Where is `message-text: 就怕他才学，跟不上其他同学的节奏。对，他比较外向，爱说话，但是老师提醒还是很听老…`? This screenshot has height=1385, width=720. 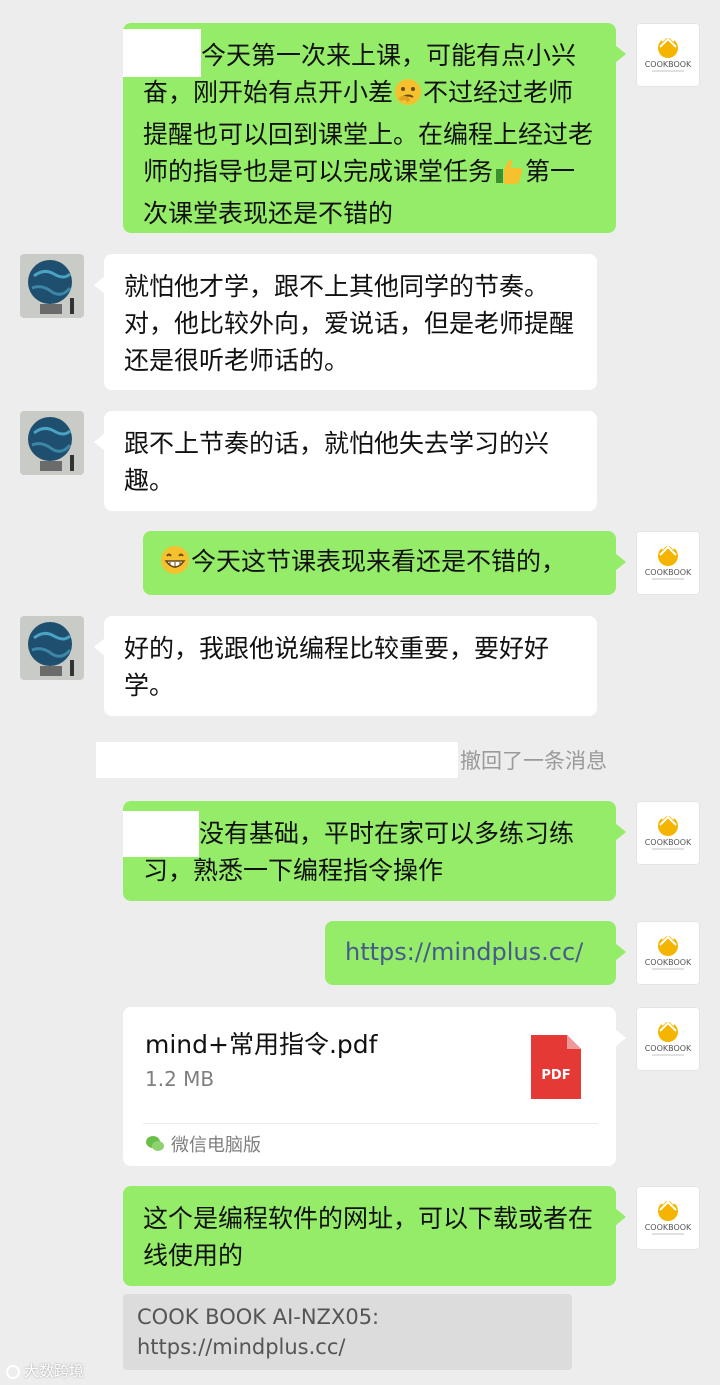 message-text: 就怕他才学，跟不上其他同学的节奏。对，他比较外向，爱说话，但是老师提醒还是很听老… is located at coordinates (349, 323).